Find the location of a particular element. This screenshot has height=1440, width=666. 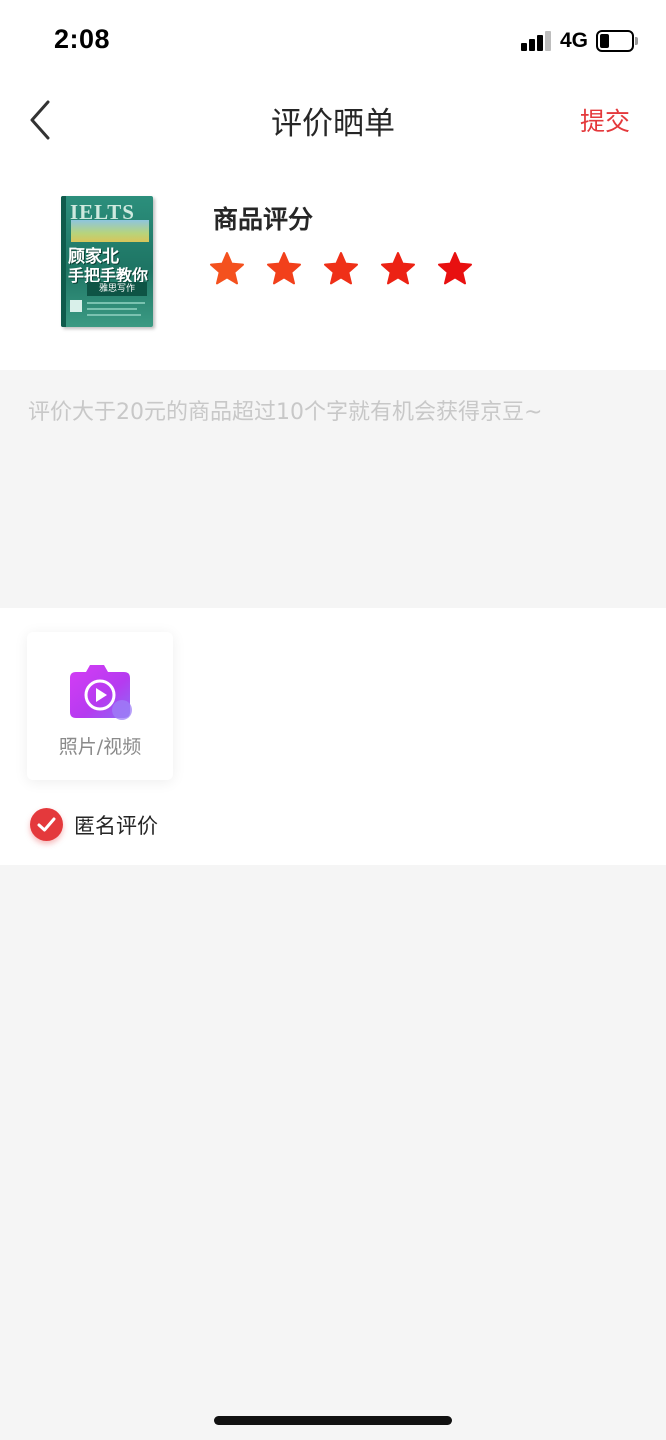

home-indicator is located at coordinates (333, 1420).